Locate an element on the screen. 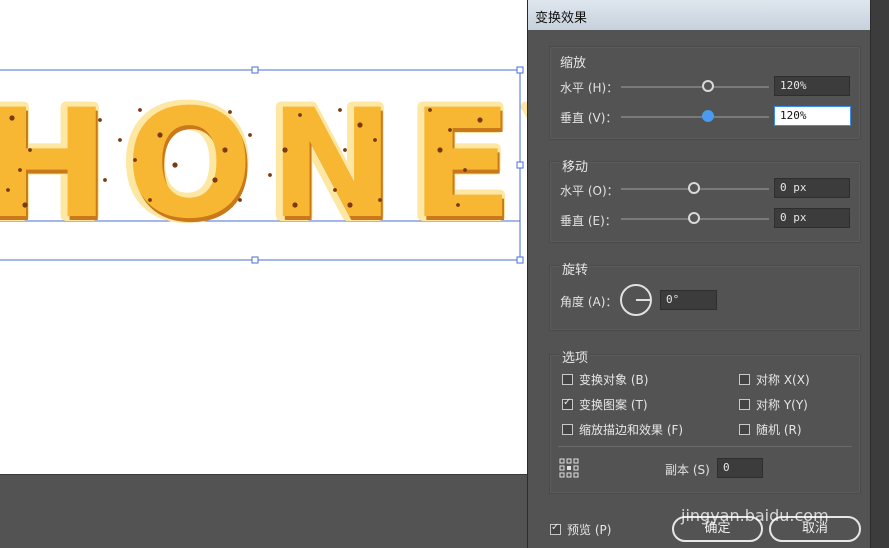 The width and height of the screenshot is (889, 548). move-group is located at coordinates (705, 202).